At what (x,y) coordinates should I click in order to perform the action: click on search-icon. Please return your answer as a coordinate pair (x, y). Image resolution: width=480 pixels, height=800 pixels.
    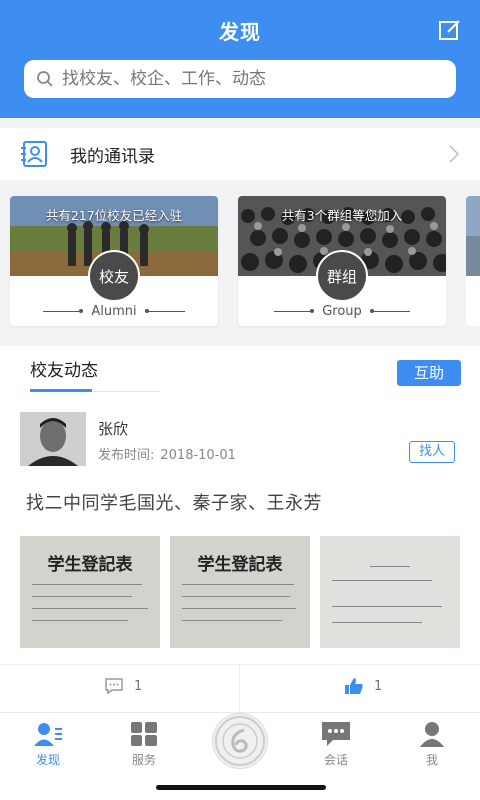
    Looking at the image, I should click on (45, 79).